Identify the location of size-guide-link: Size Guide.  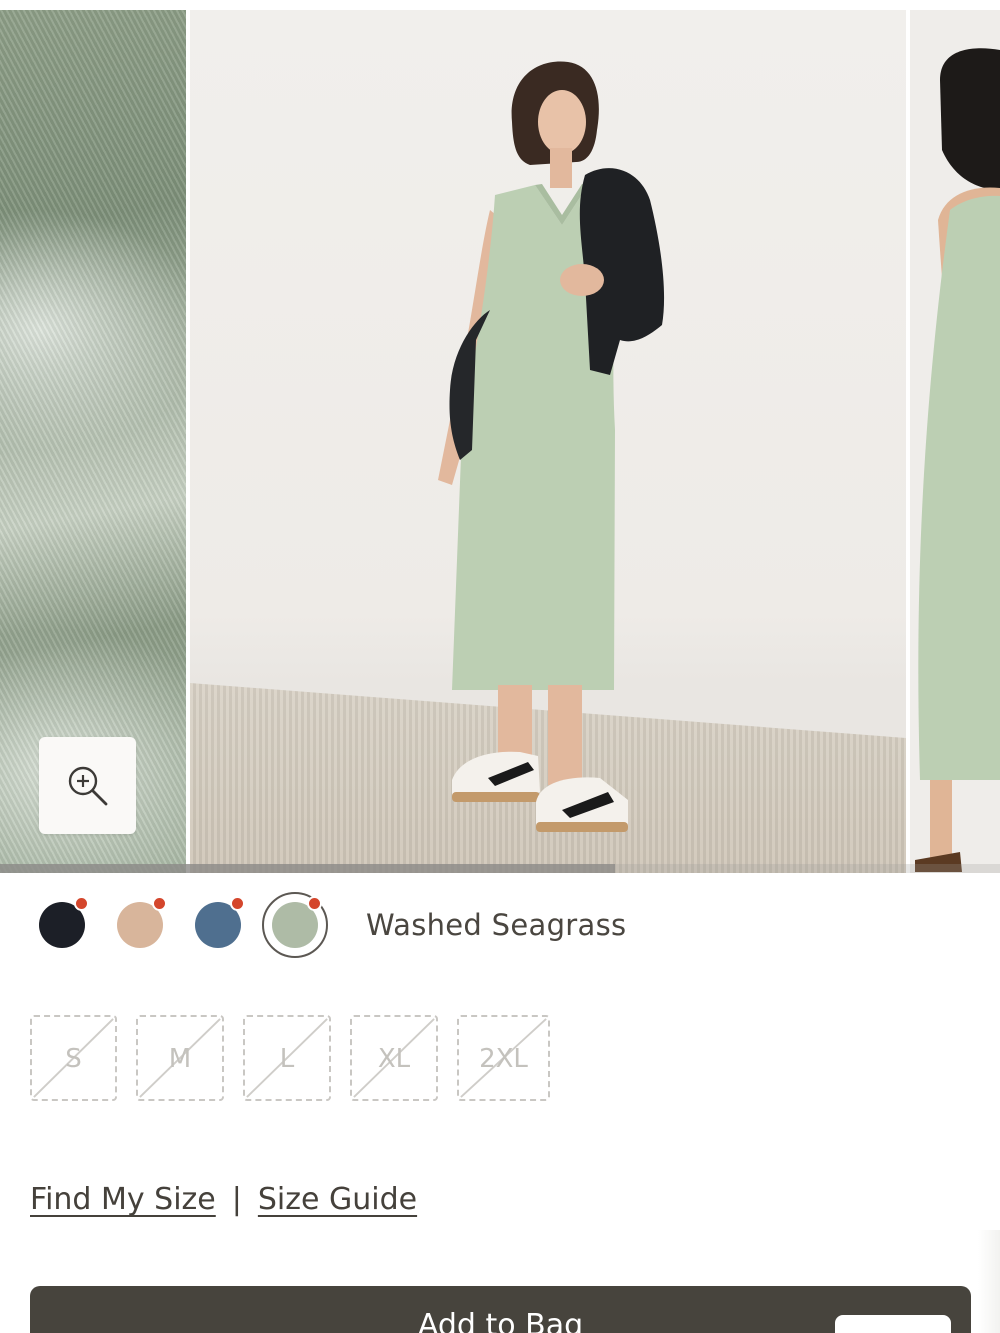
(337, 1199).